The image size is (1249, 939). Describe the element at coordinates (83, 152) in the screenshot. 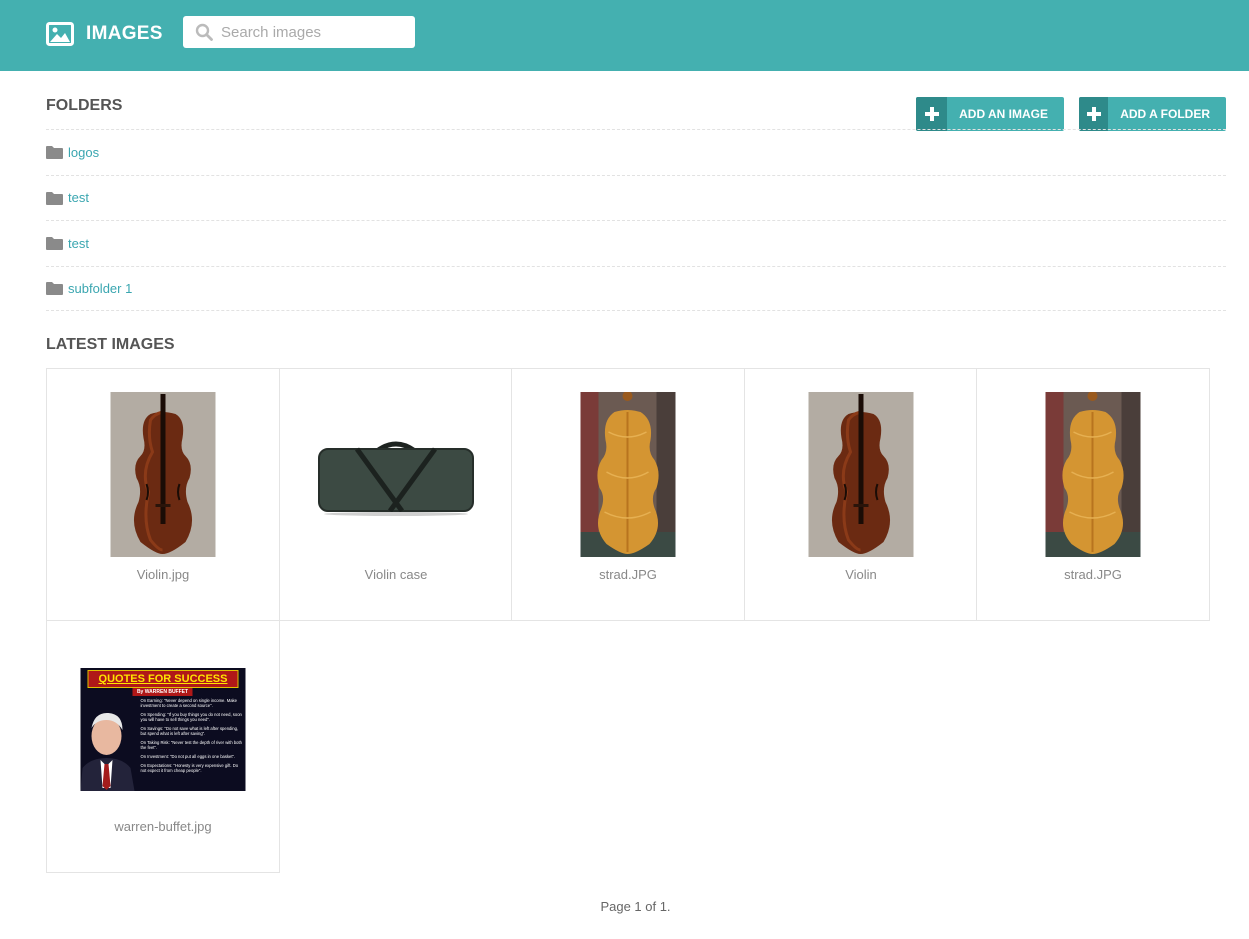

I see `folder-link: logos` at that location.